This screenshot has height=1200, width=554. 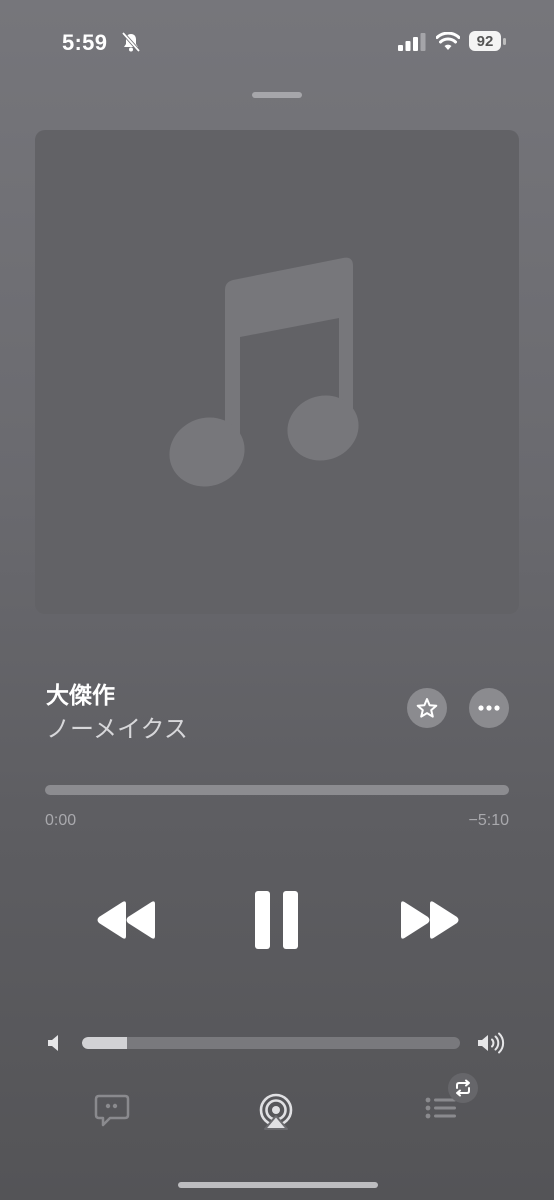 I want to click on pause-icon, so click(x=276, y=920).